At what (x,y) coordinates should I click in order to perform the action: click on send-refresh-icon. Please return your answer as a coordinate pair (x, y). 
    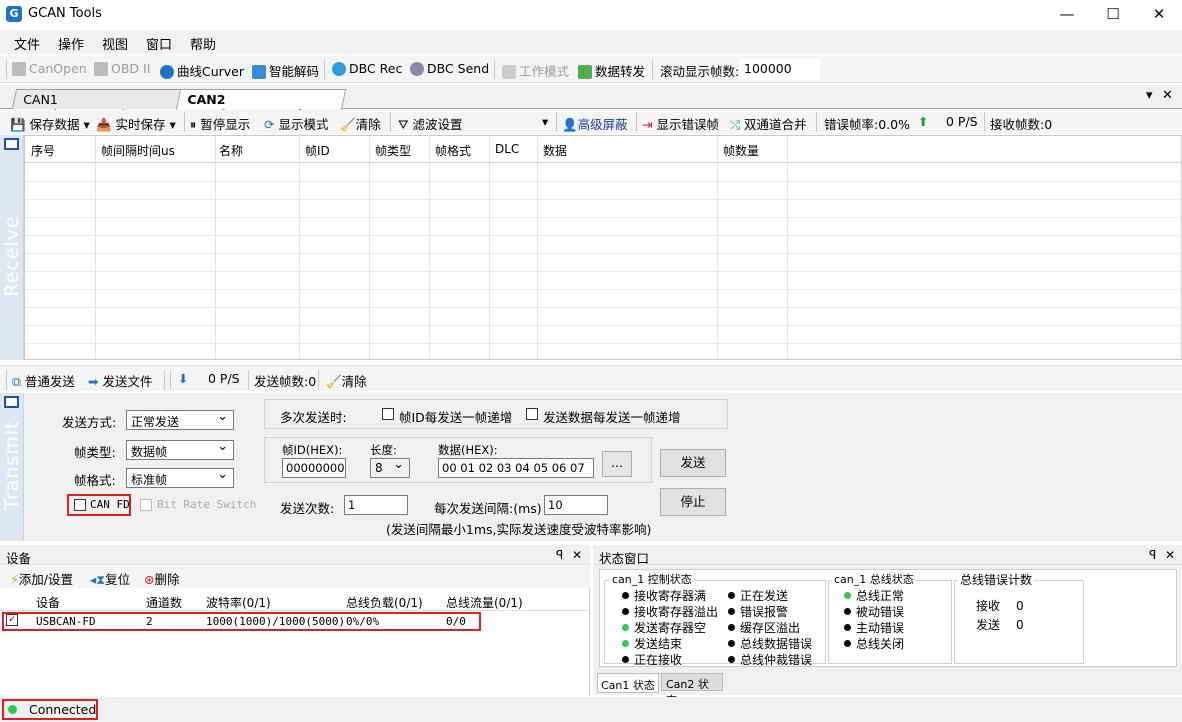
    Looking at the image, I should click on (417, 69).